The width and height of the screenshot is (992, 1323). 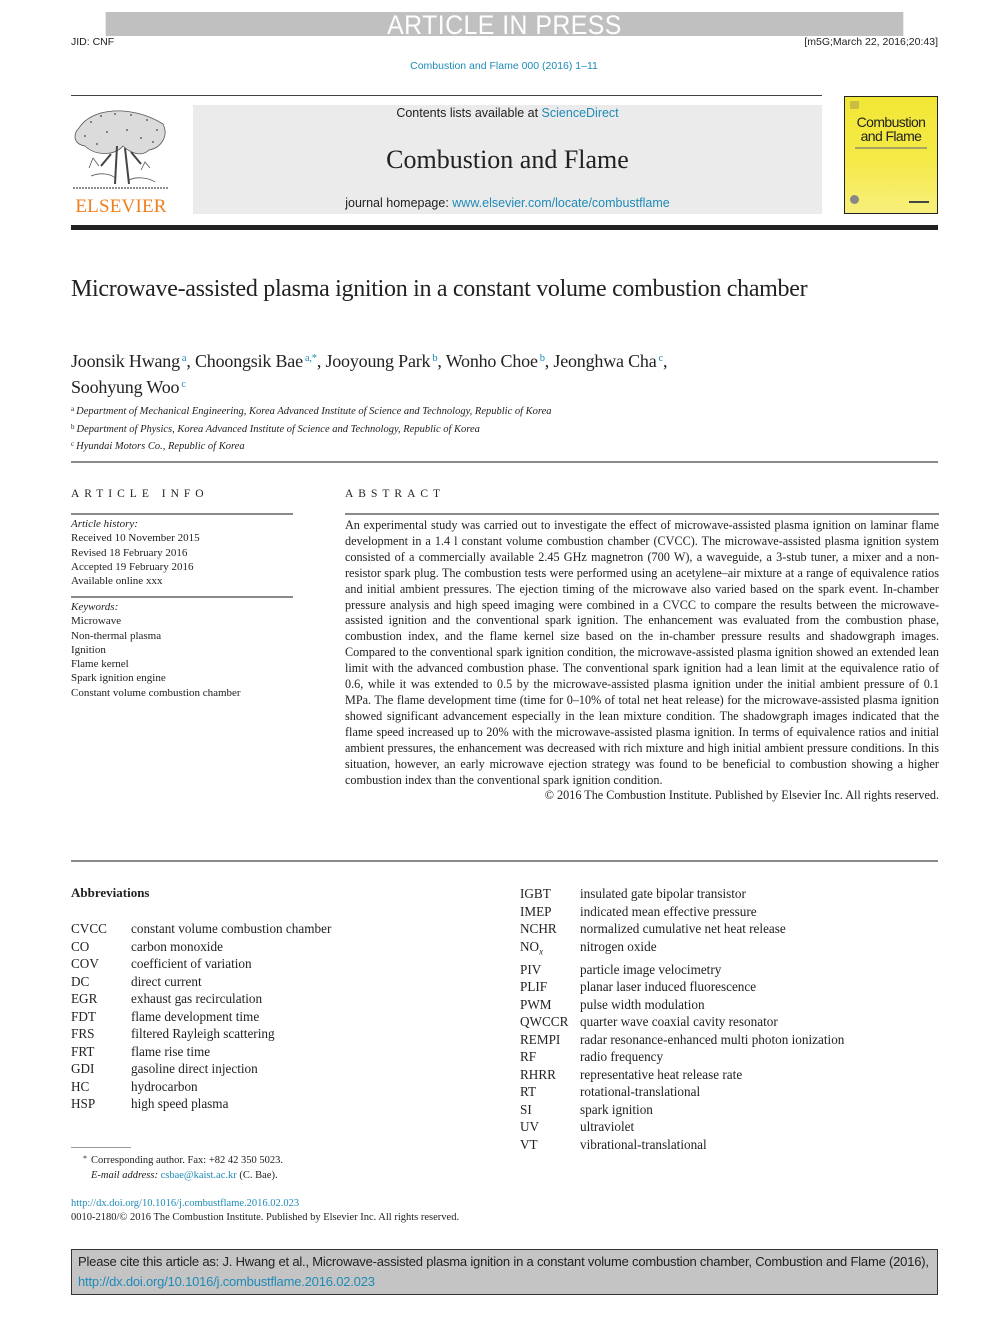 What do you see at coordinates (492, 361) in the screenshot?
I see `author-name: Wonho Choe` at bounding box center [492, 361].